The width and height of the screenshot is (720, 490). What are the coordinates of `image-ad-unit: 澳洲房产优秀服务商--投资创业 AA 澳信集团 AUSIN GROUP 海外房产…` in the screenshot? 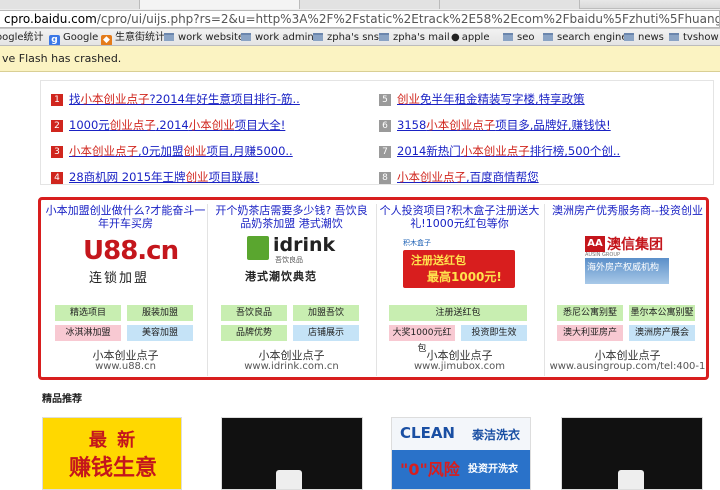 It's located at (627, 290).